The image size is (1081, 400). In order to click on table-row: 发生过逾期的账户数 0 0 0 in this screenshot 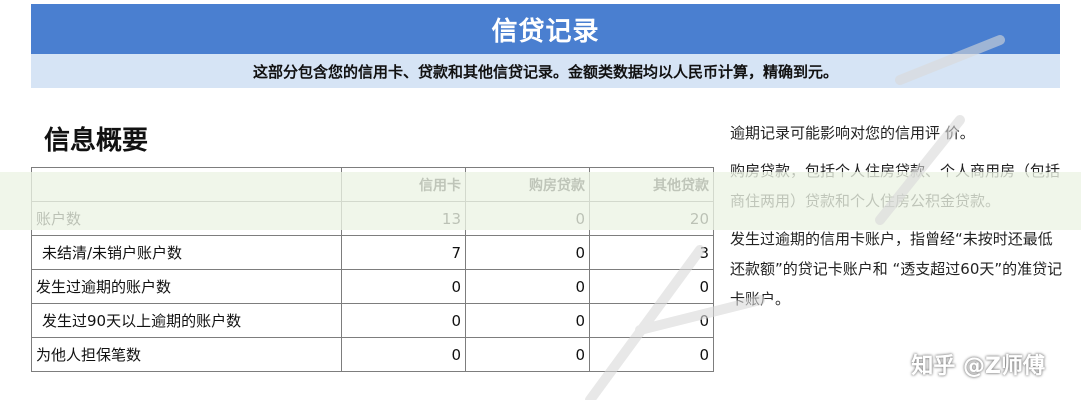, I will do `click(372, 286)`.